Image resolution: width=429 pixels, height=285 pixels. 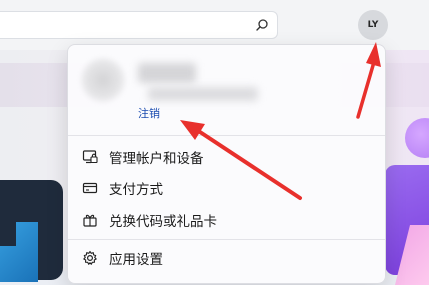 I want to click on device-lock-icon, so click(x=90, y=157).